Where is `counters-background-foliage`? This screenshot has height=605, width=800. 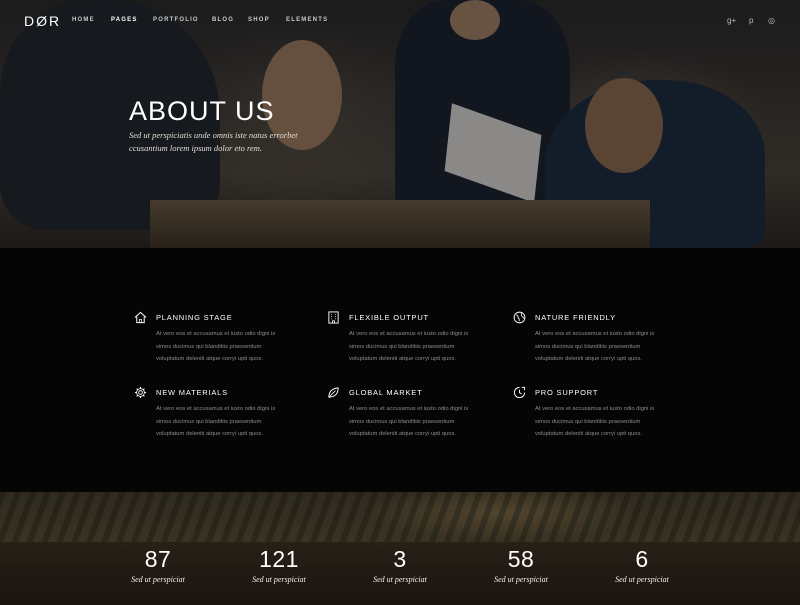 counters-background-foliage is located at coordinates (400, 517).